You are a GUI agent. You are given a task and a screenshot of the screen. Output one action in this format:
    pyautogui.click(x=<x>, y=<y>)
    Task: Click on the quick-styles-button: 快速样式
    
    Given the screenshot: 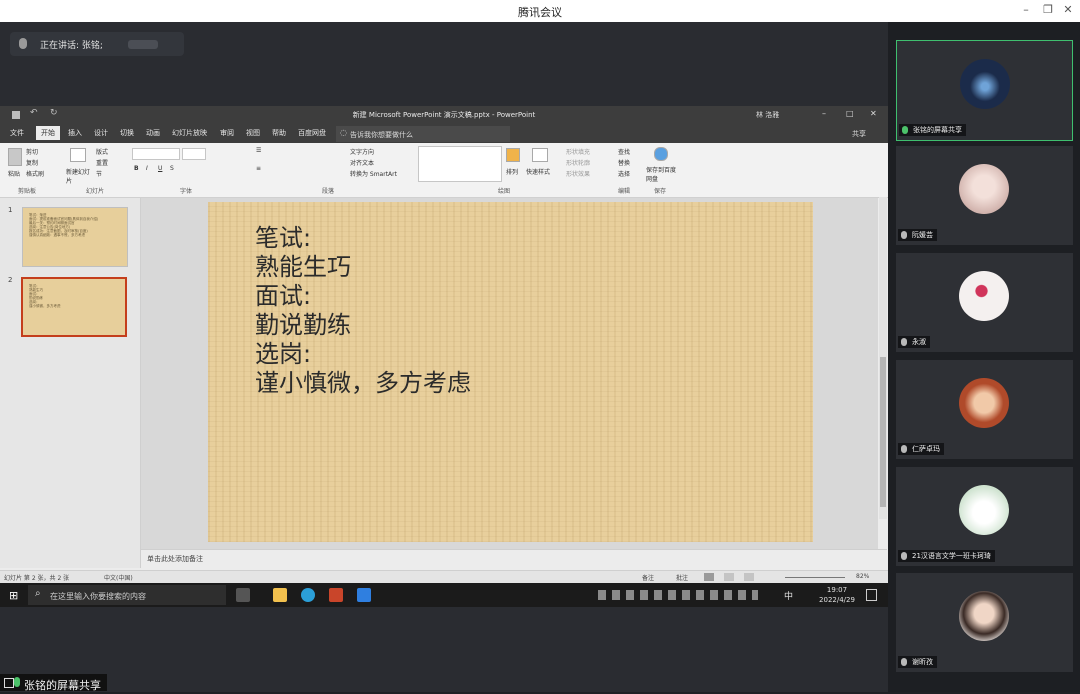 What is the action you would take?
    pyautogui.click(x=538, y=171)
    